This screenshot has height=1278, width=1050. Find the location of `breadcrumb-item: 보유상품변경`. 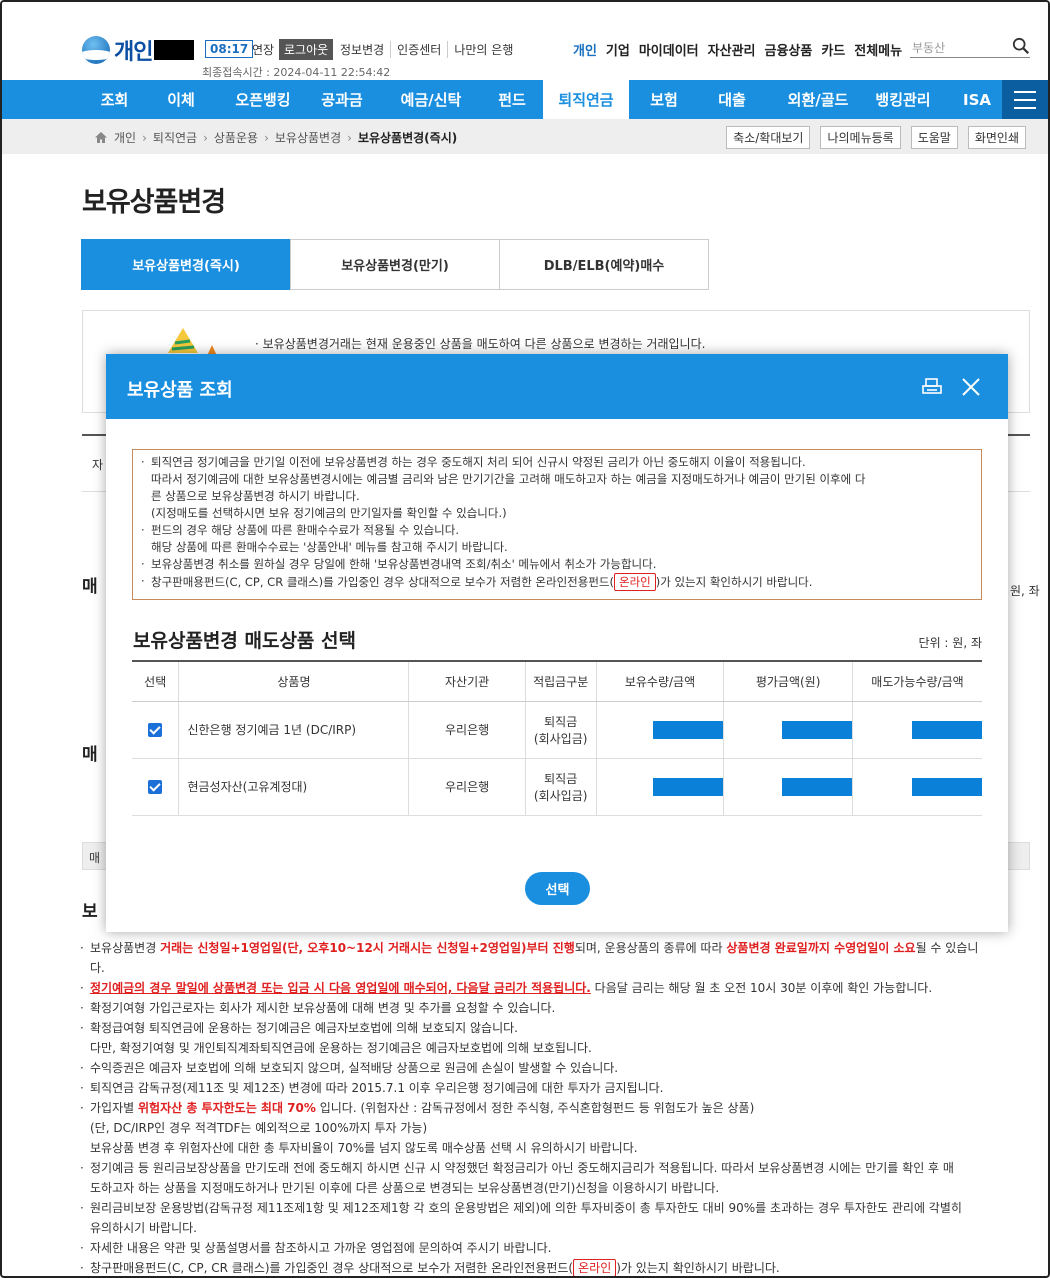

breadcrumb-item: 보유상품변경 is located at coordinates (308, 137).